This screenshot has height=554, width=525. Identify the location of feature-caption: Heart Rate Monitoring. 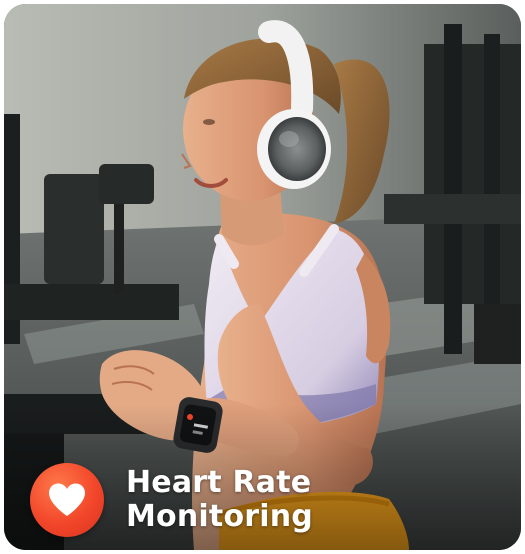
(171, 500).